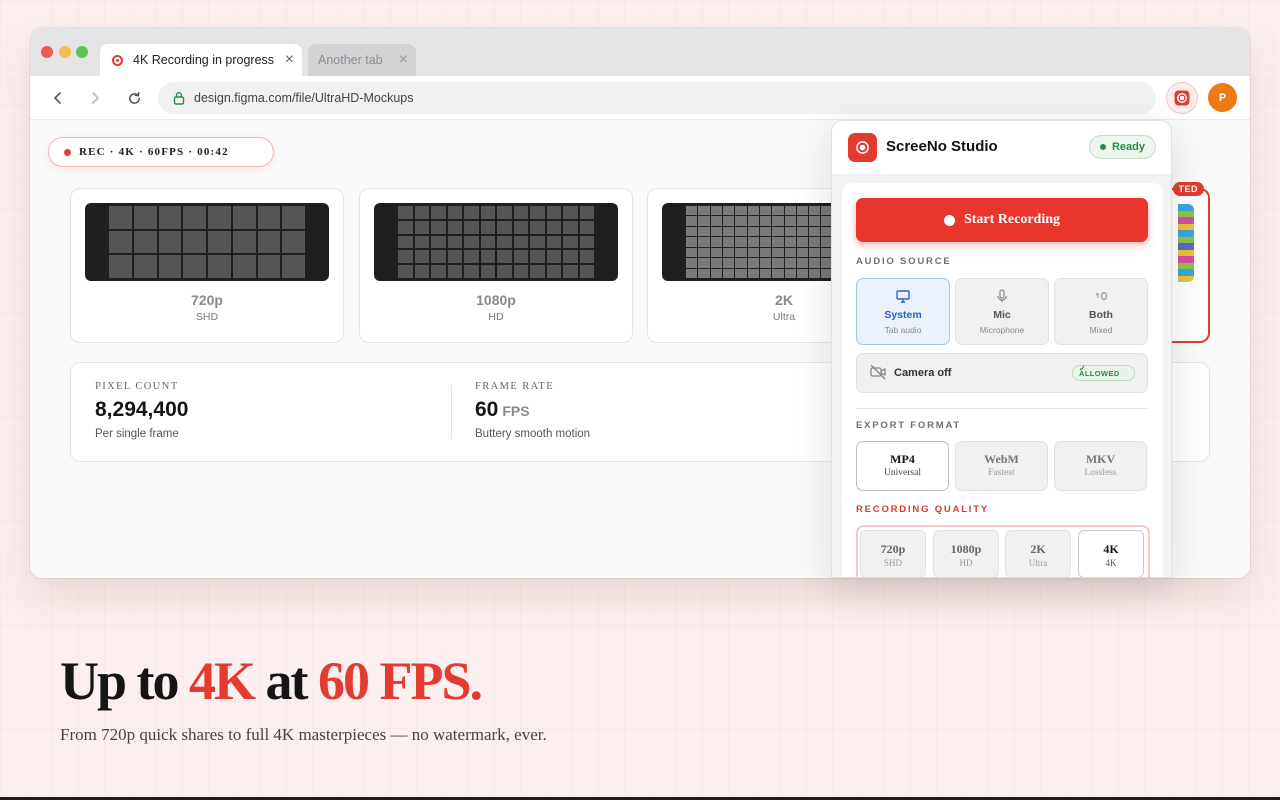  What do you see at coordinates (117, 60) in the screenshot?
I see `recording-icon` at bounding box center [117, 60].